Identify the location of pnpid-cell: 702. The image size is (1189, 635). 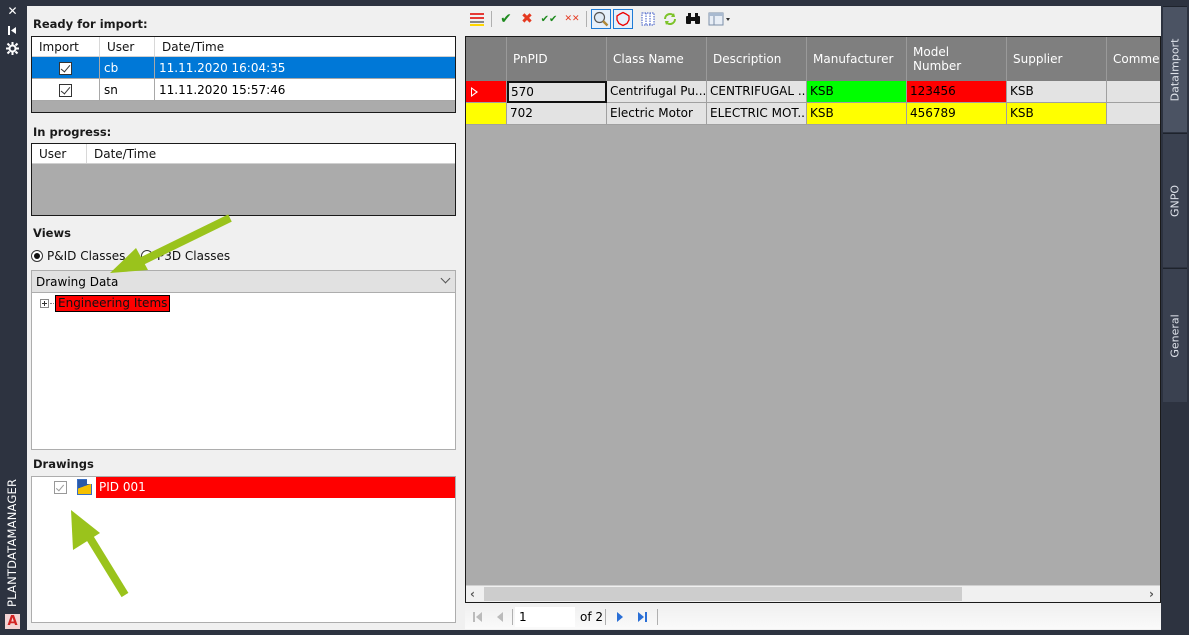
(557, 114).